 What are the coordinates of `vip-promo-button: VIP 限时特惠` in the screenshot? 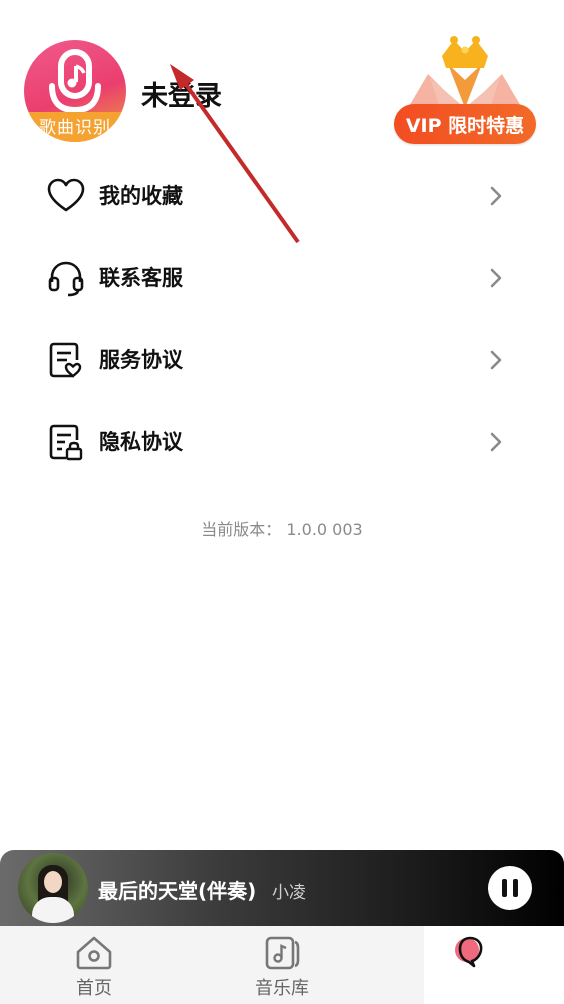 It's located at (465, 90).